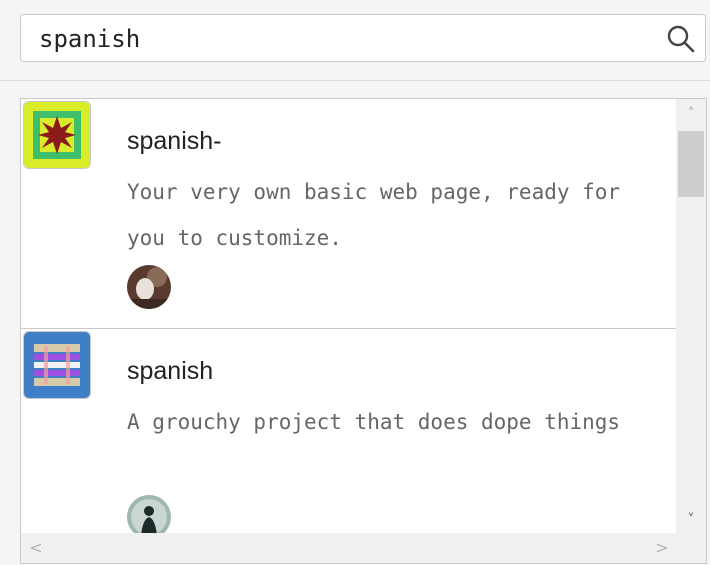  I want to click on scroll-up-button: ˄, so click(691, 114).